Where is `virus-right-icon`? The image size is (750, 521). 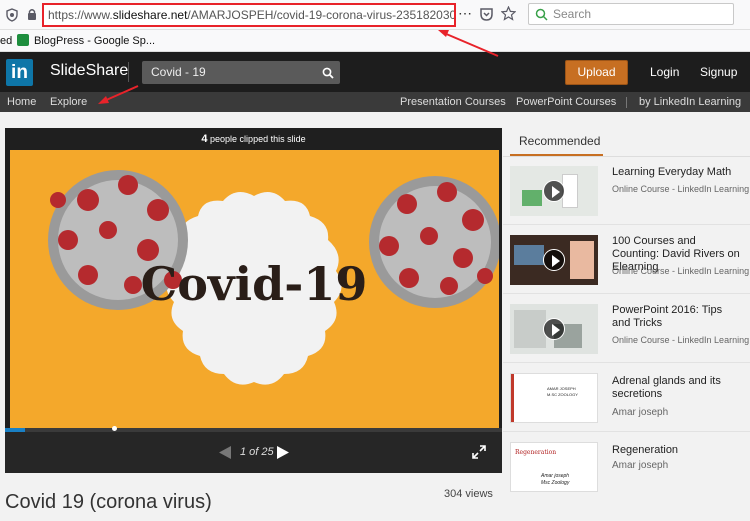
virus-right-icon is located at coordinates (434, 242).